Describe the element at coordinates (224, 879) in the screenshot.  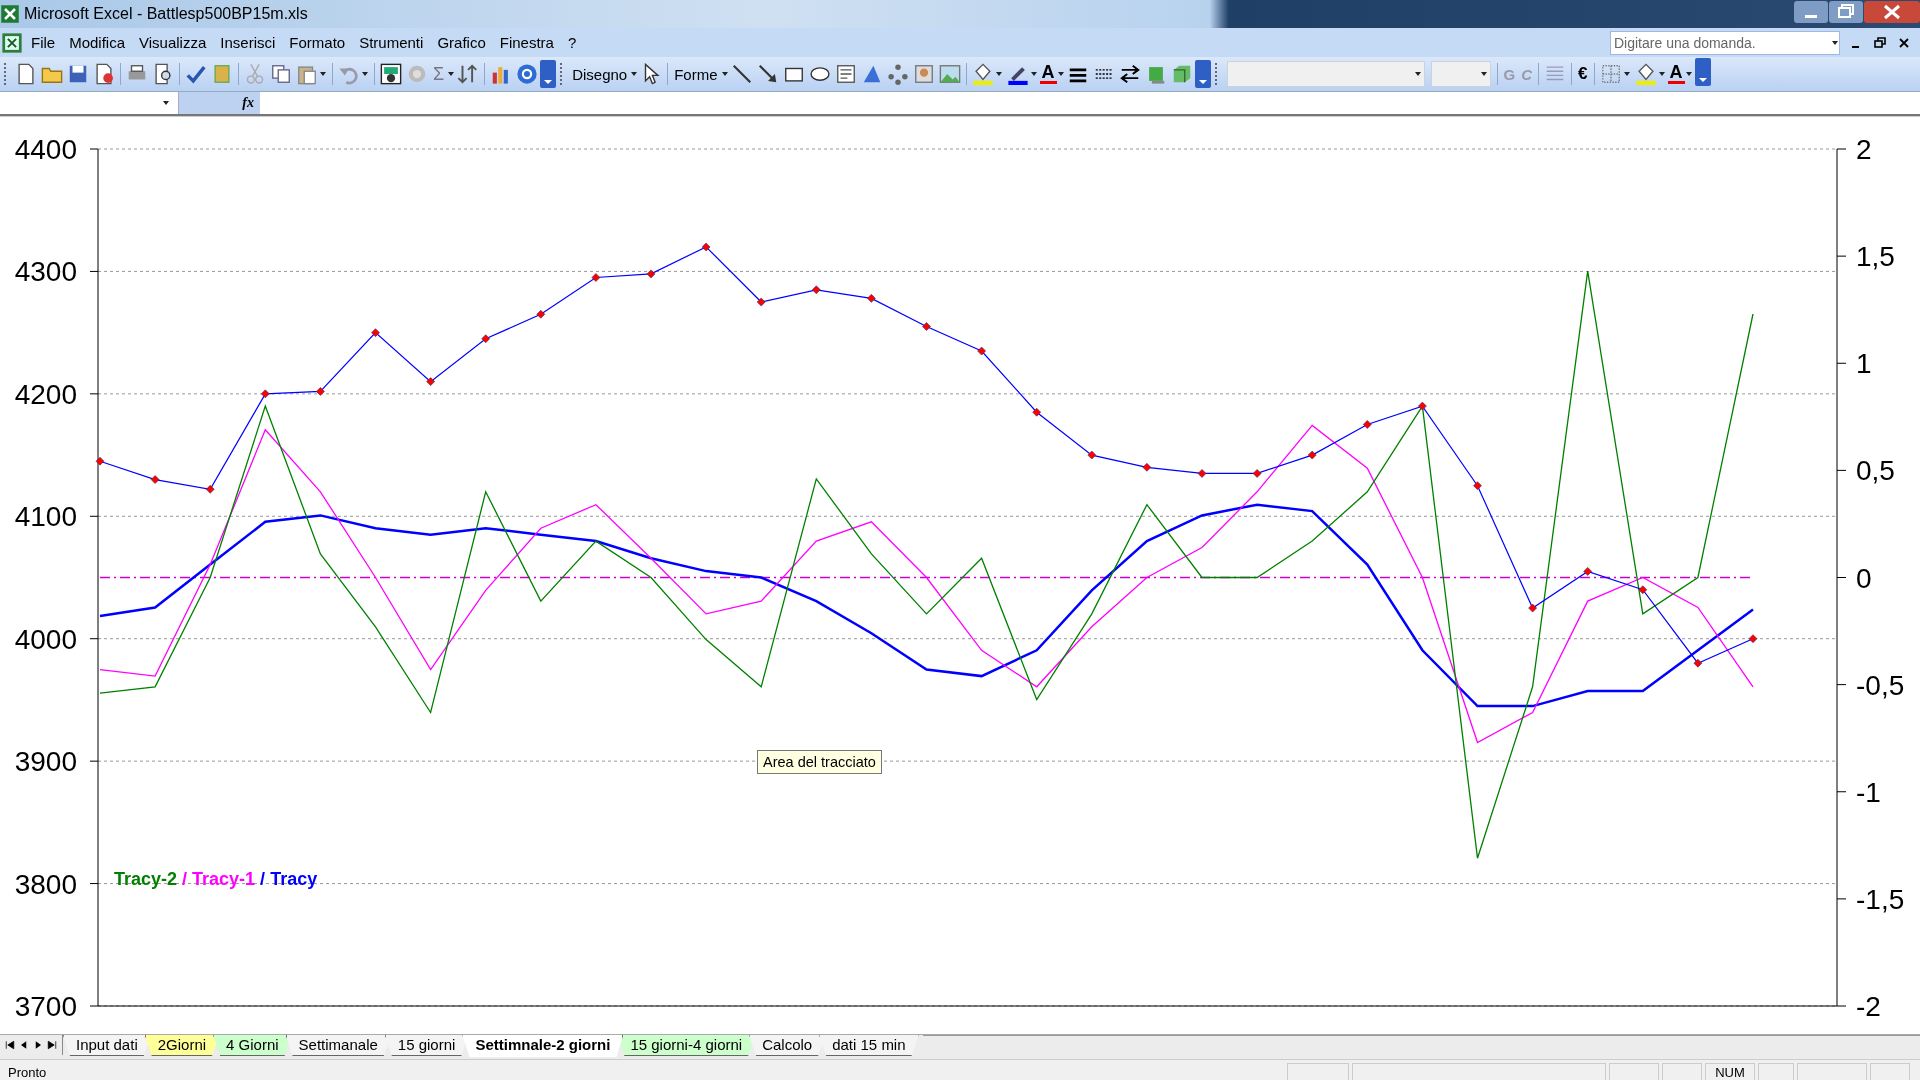
I see `legend-label: Tracy-1` at that location.